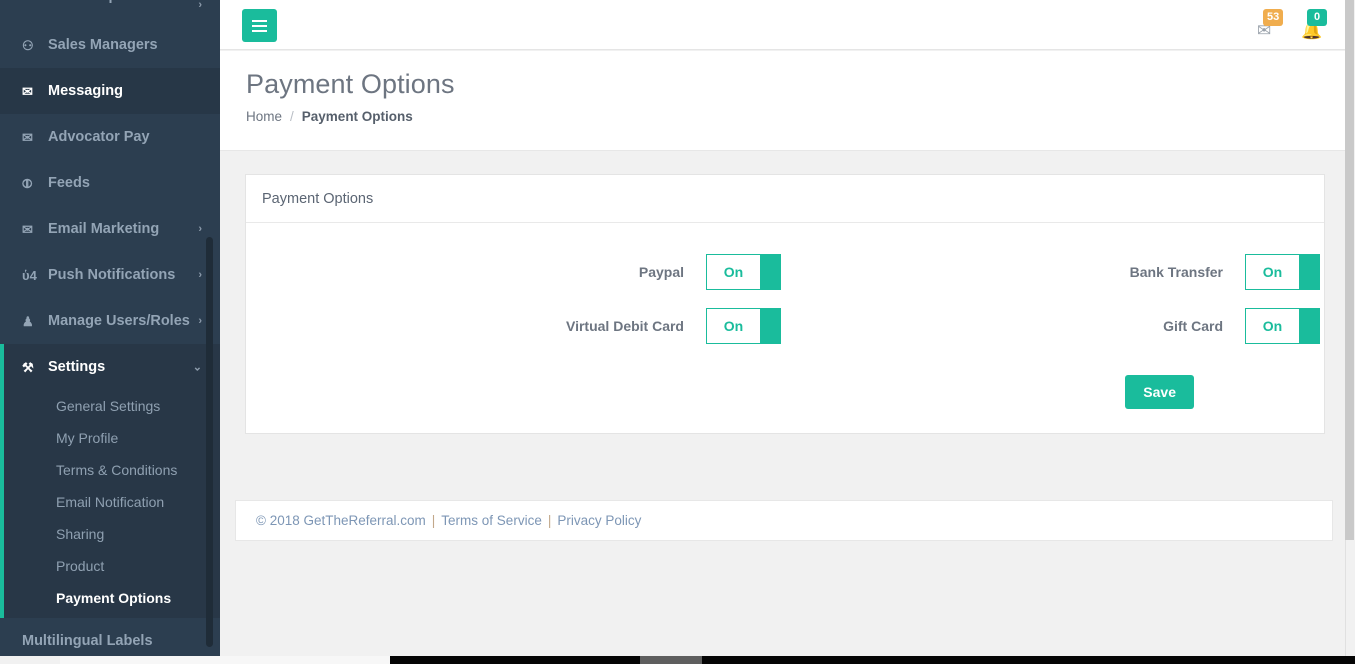 Image resolution: width=1355 pixels, height=664 pixels. What do you see at coordinates (785, 199) in the screenshot?
I see `panel-header: Payment Options` at bounding box center [785, 199].